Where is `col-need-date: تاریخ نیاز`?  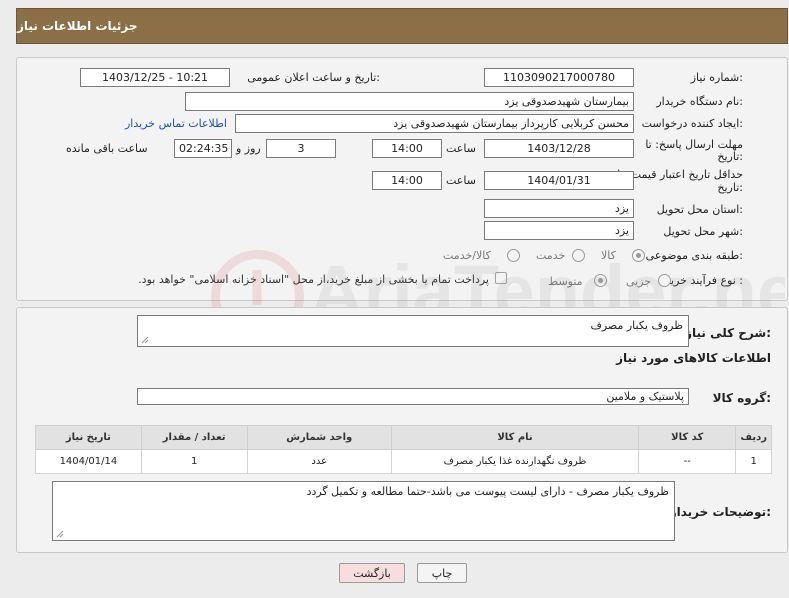 col-need-date: تاریخ نیاز is located at coordinates (88, 437).